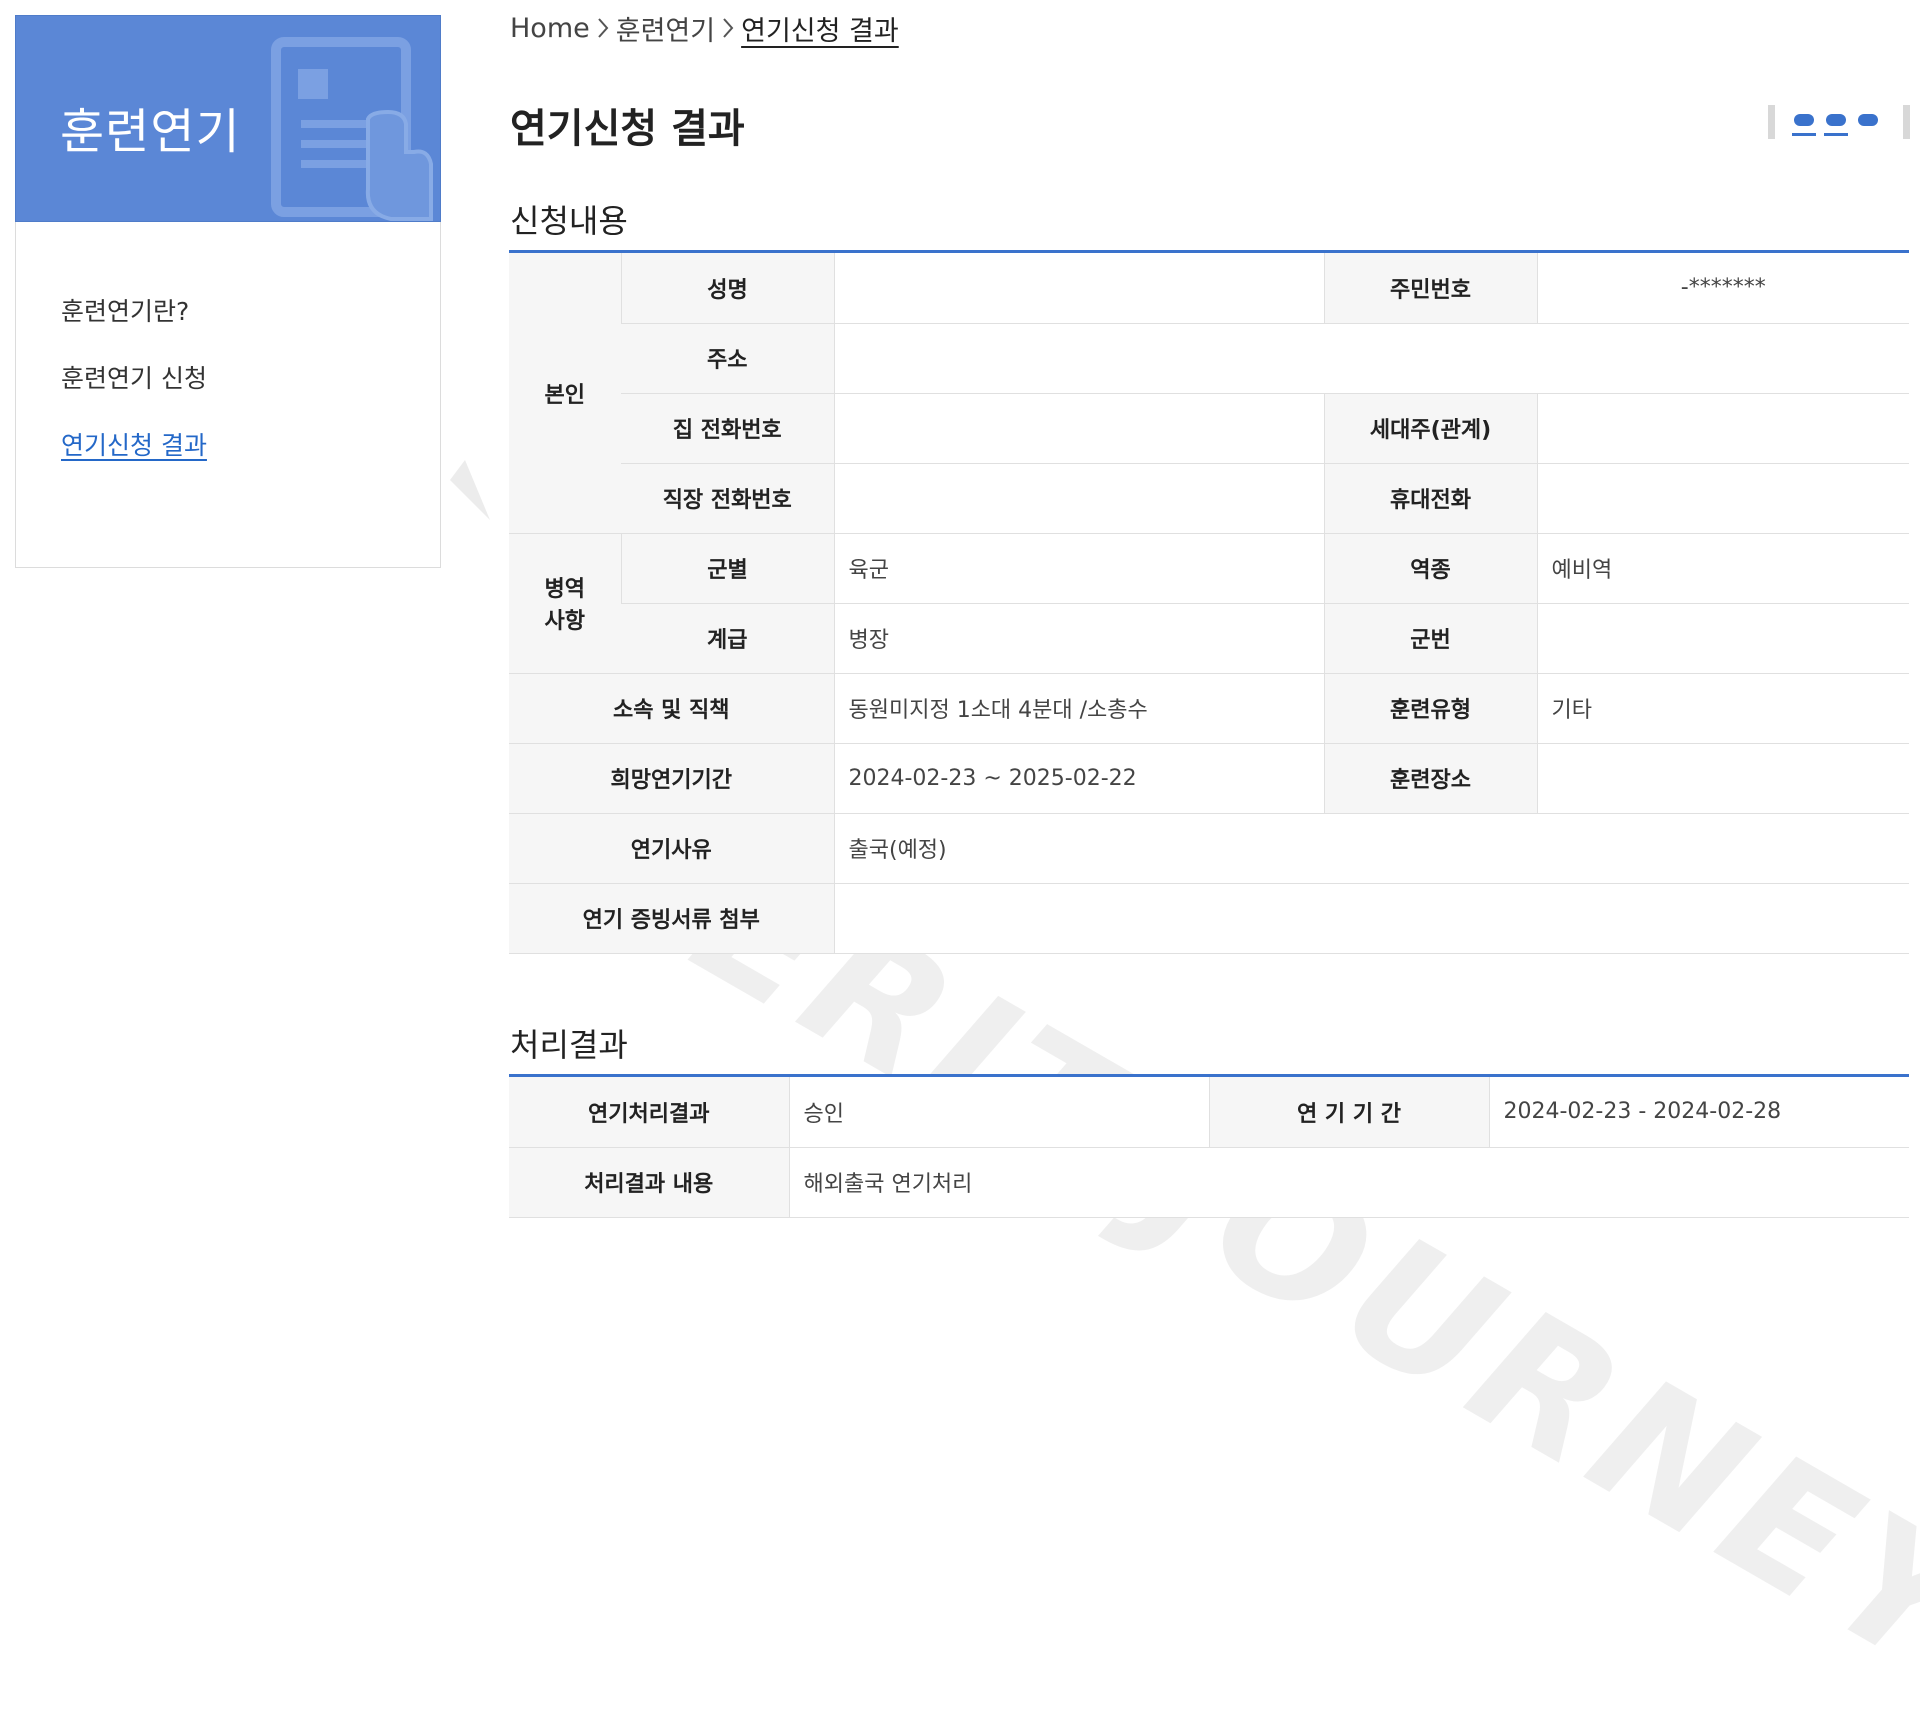 This screenshot has height=1713, width=1920. Describe the element at coordinates (1723, 288) in the screenshot. I see `value-resident-no: -*******` at that location.